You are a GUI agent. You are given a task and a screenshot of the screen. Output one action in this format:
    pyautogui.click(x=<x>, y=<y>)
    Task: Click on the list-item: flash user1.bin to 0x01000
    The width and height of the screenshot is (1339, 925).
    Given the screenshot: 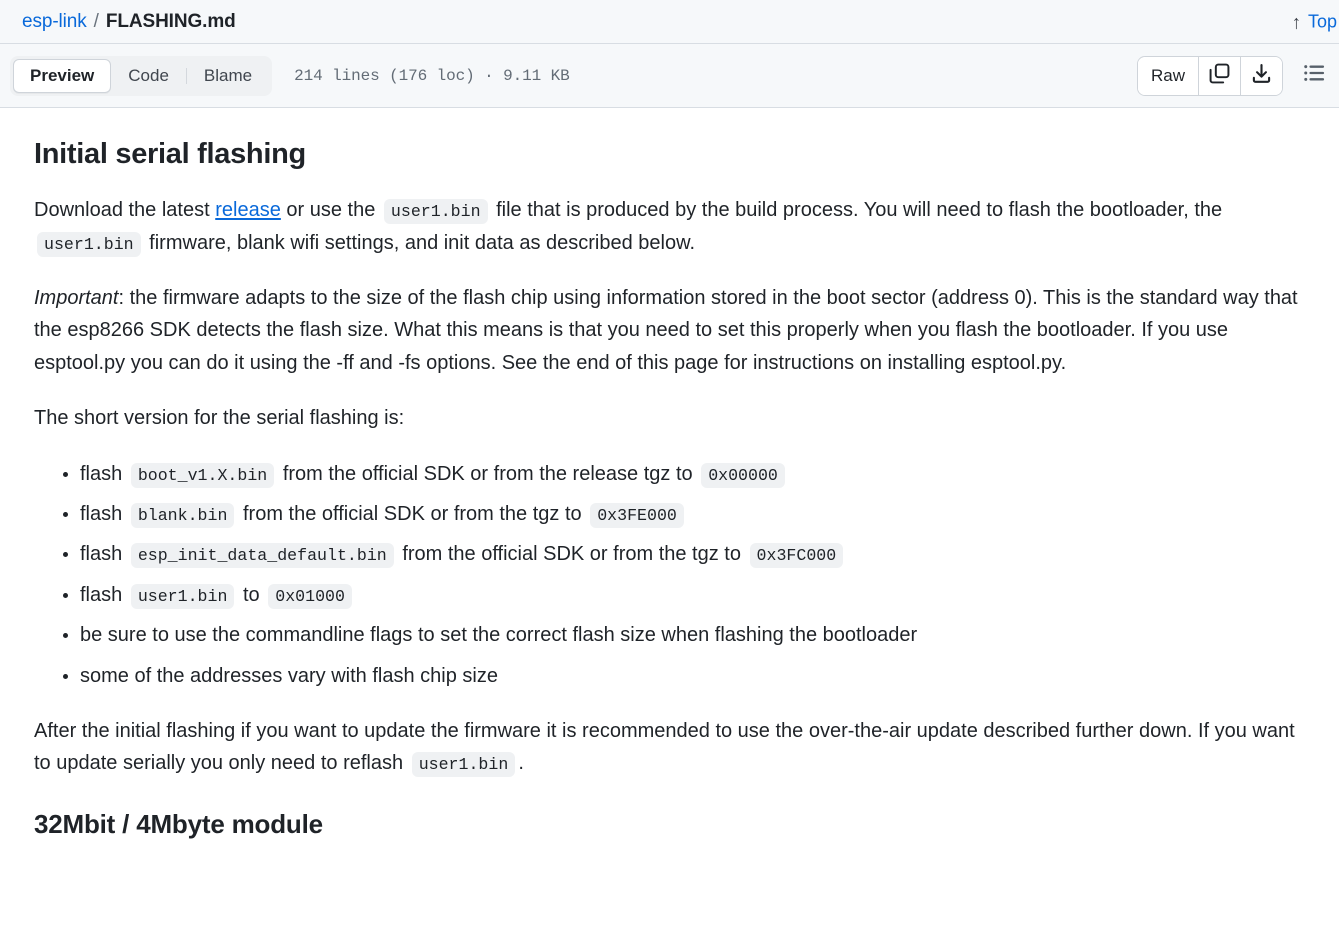 What is the action you would take?
    pyautogui.click(x=692, y=595)
    